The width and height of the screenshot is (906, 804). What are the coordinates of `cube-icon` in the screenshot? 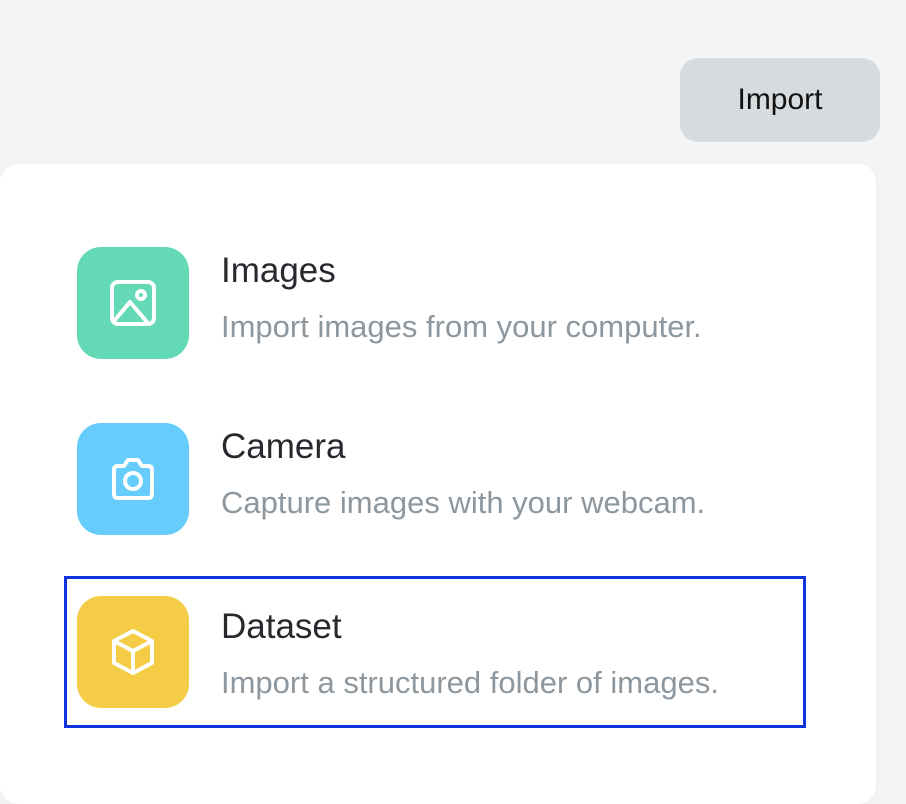 It's located at (133, 652).